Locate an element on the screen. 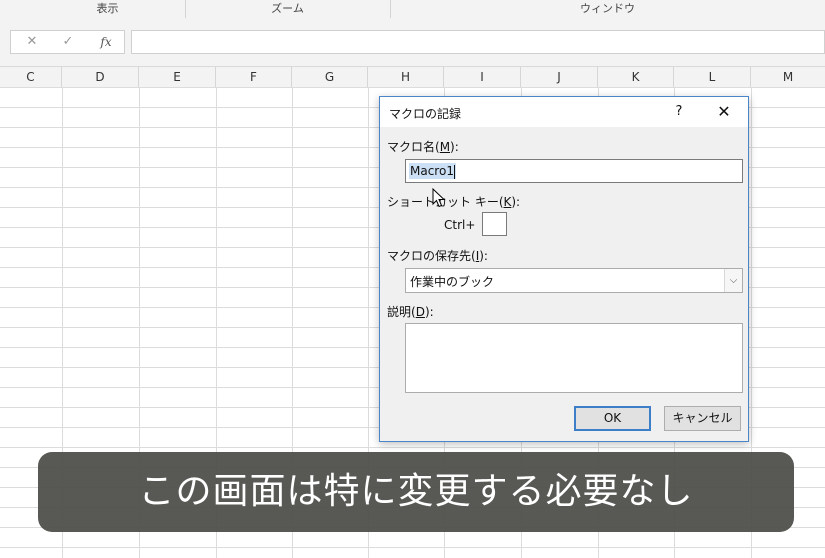 This screenshot has width=825, height=558. column-header-h: H is located at coordinates (406, 77).